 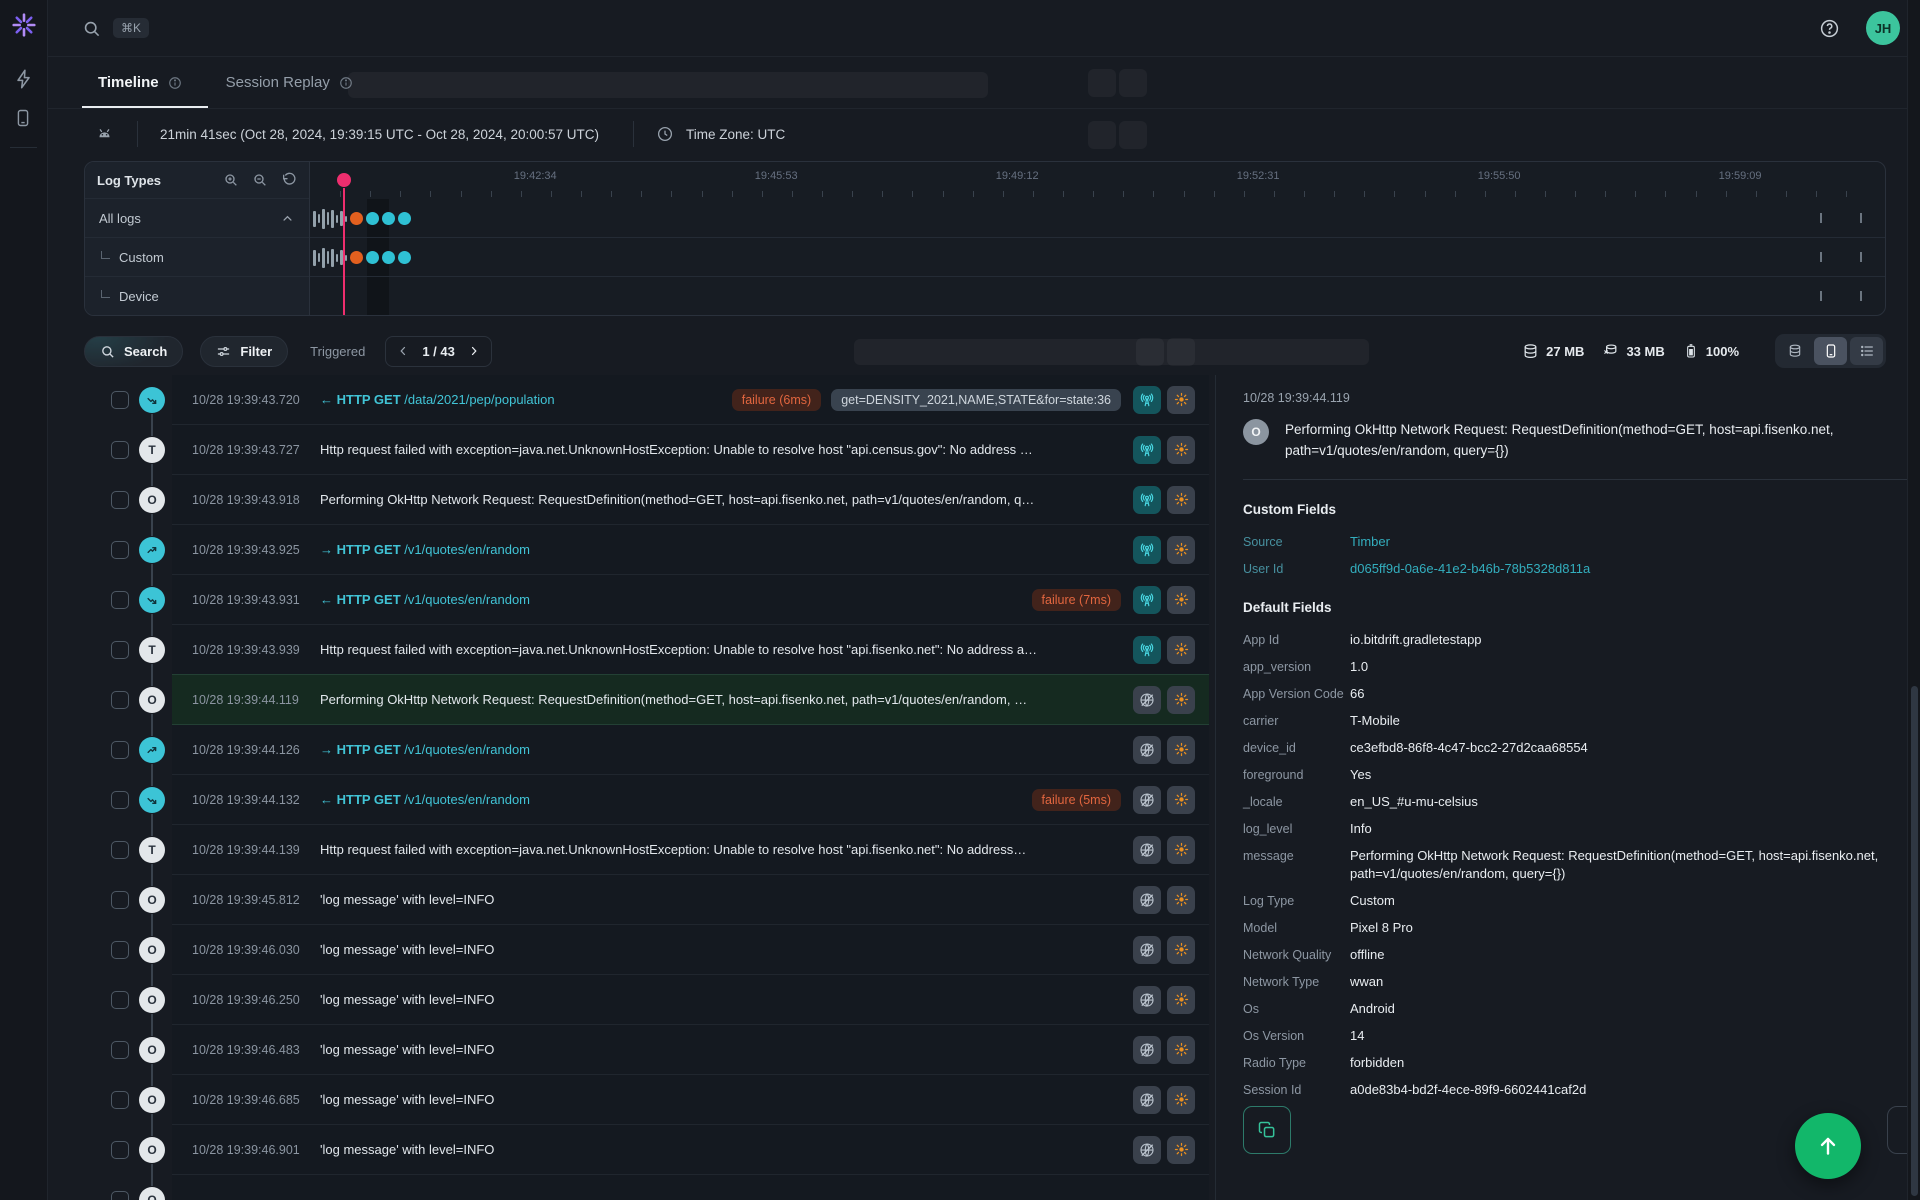 What do you see at coordinates (1370, 542) in the screenshot?
I see `field-value: Timber` at bounding box center [1370, 542].